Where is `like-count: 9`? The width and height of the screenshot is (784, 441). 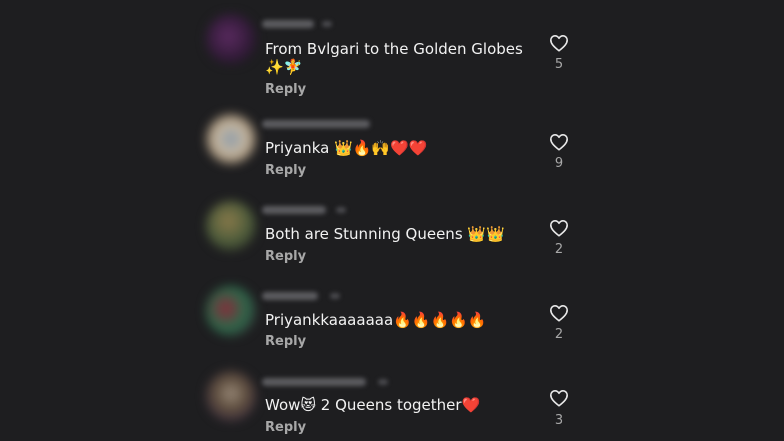 like-count: 9 is located at coordinates (559, 163).